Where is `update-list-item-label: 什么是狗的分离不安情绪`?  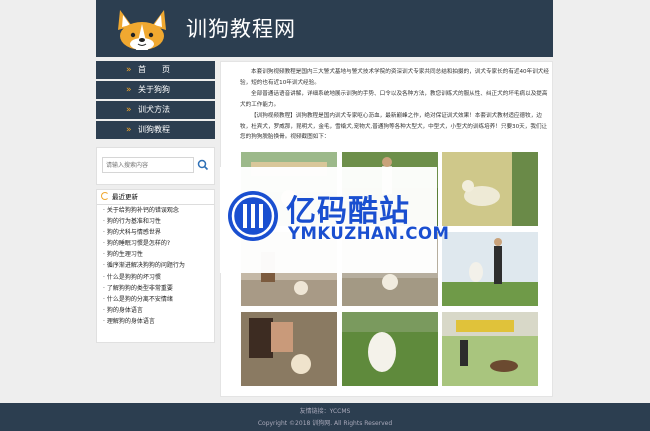
update-list-item-label: 什么是狗的分离不安情绪 is located at coordinates (139, 299).